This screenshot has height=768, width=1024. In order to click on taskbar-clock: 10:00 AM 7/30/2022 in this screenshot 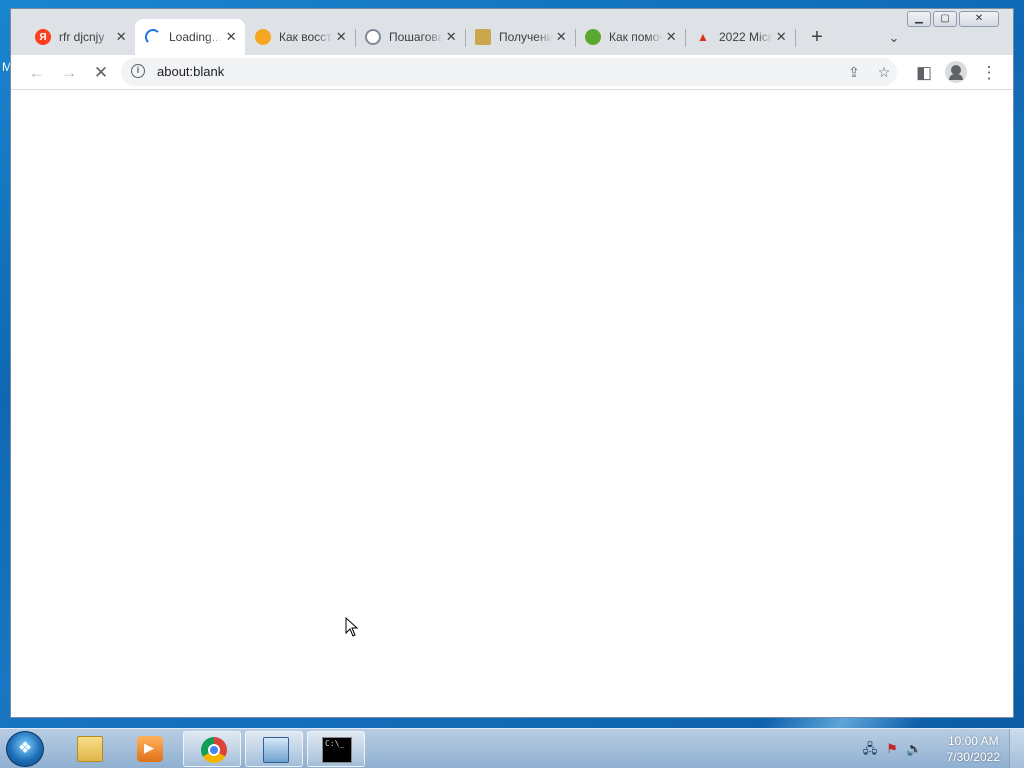, I will do `click(973, 749)`.